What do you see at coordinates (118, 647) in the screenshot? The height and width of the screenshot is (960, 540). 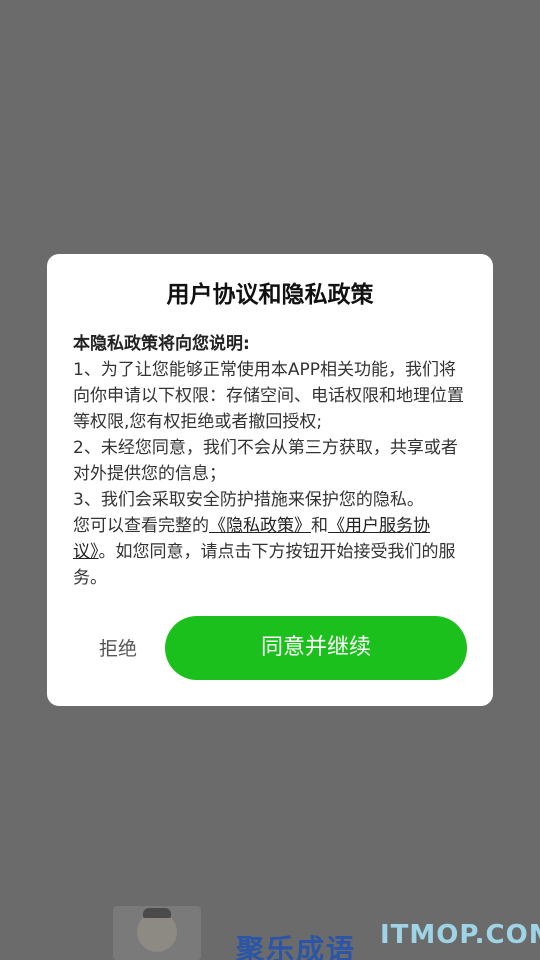 I see `reject-button: 拒绝` at bounding box center [118, 647].